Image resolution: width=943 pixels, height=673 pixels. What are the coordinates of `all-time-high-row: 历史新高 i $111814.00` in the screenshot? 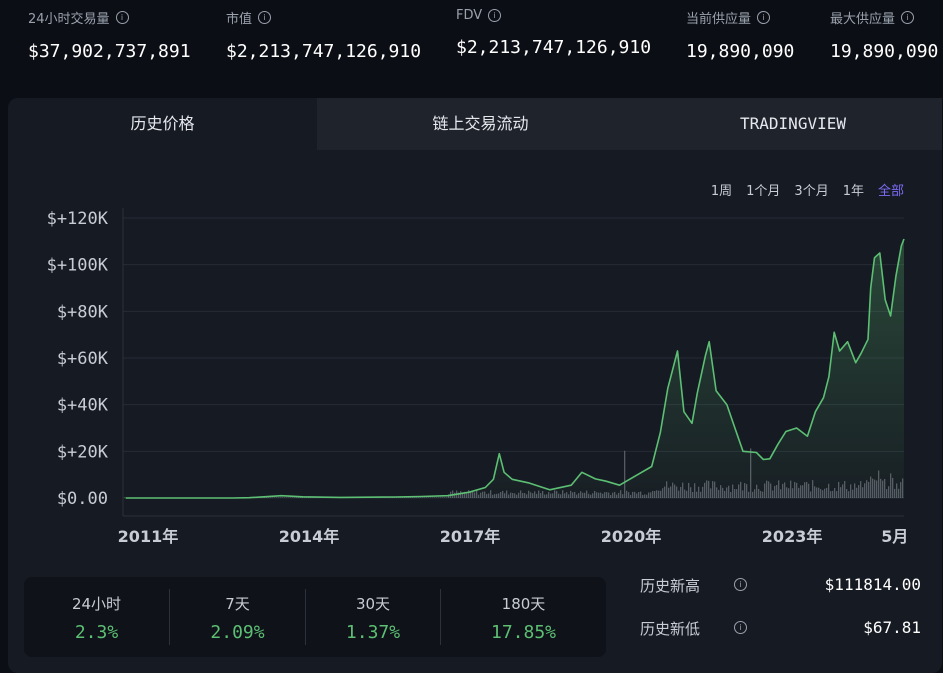 It's located at (782, 587).